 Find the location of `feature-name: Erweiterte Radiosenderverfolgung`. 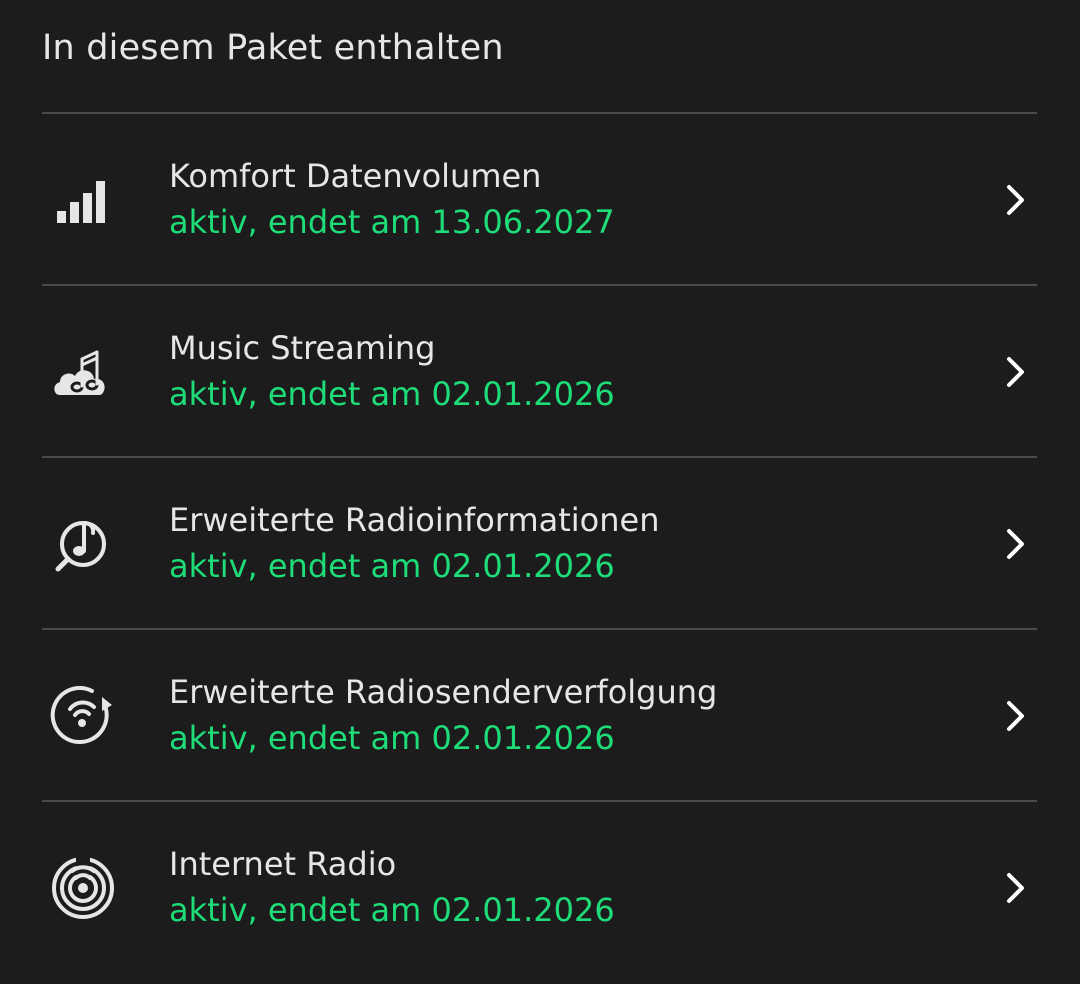

feature-name: Erweiterte Radiosenderverfolgung is located at coordinates (443, 692).